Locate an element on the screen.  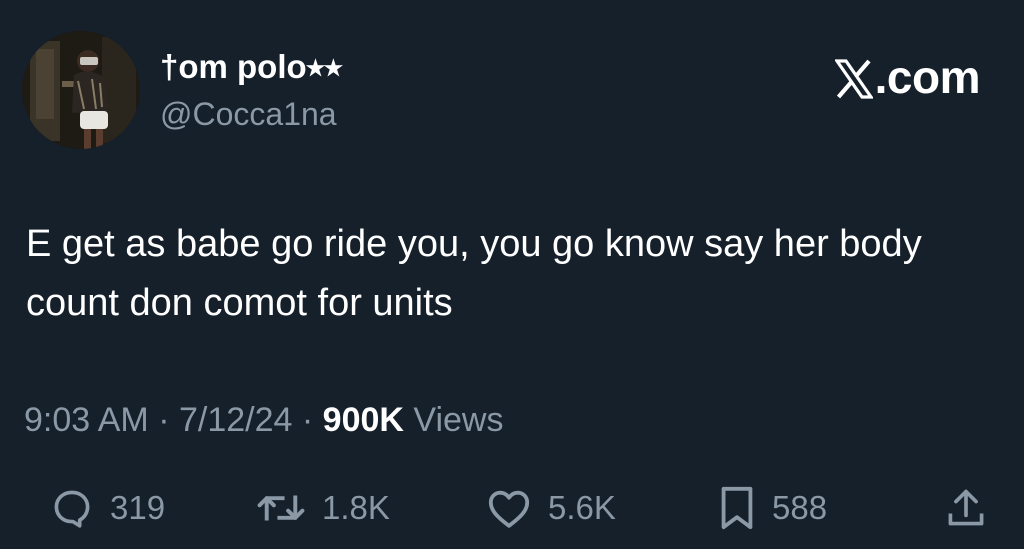
share-icon is located at coordinates (966, 508).